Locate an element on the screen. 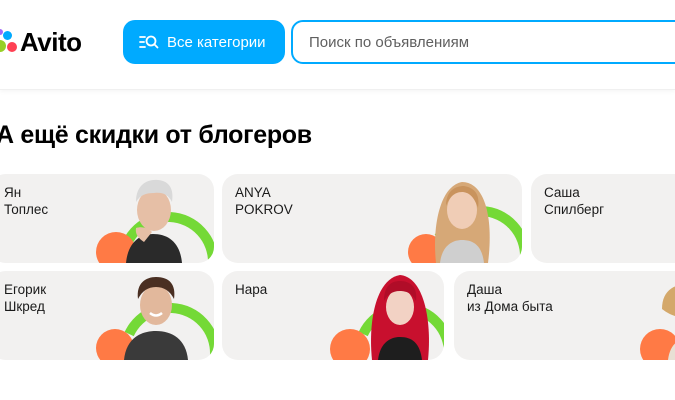 This screenshot has width=675, height=400. blogger-card-egorik-shkred: Егорик Шкред is located at coordinates (107, 315).